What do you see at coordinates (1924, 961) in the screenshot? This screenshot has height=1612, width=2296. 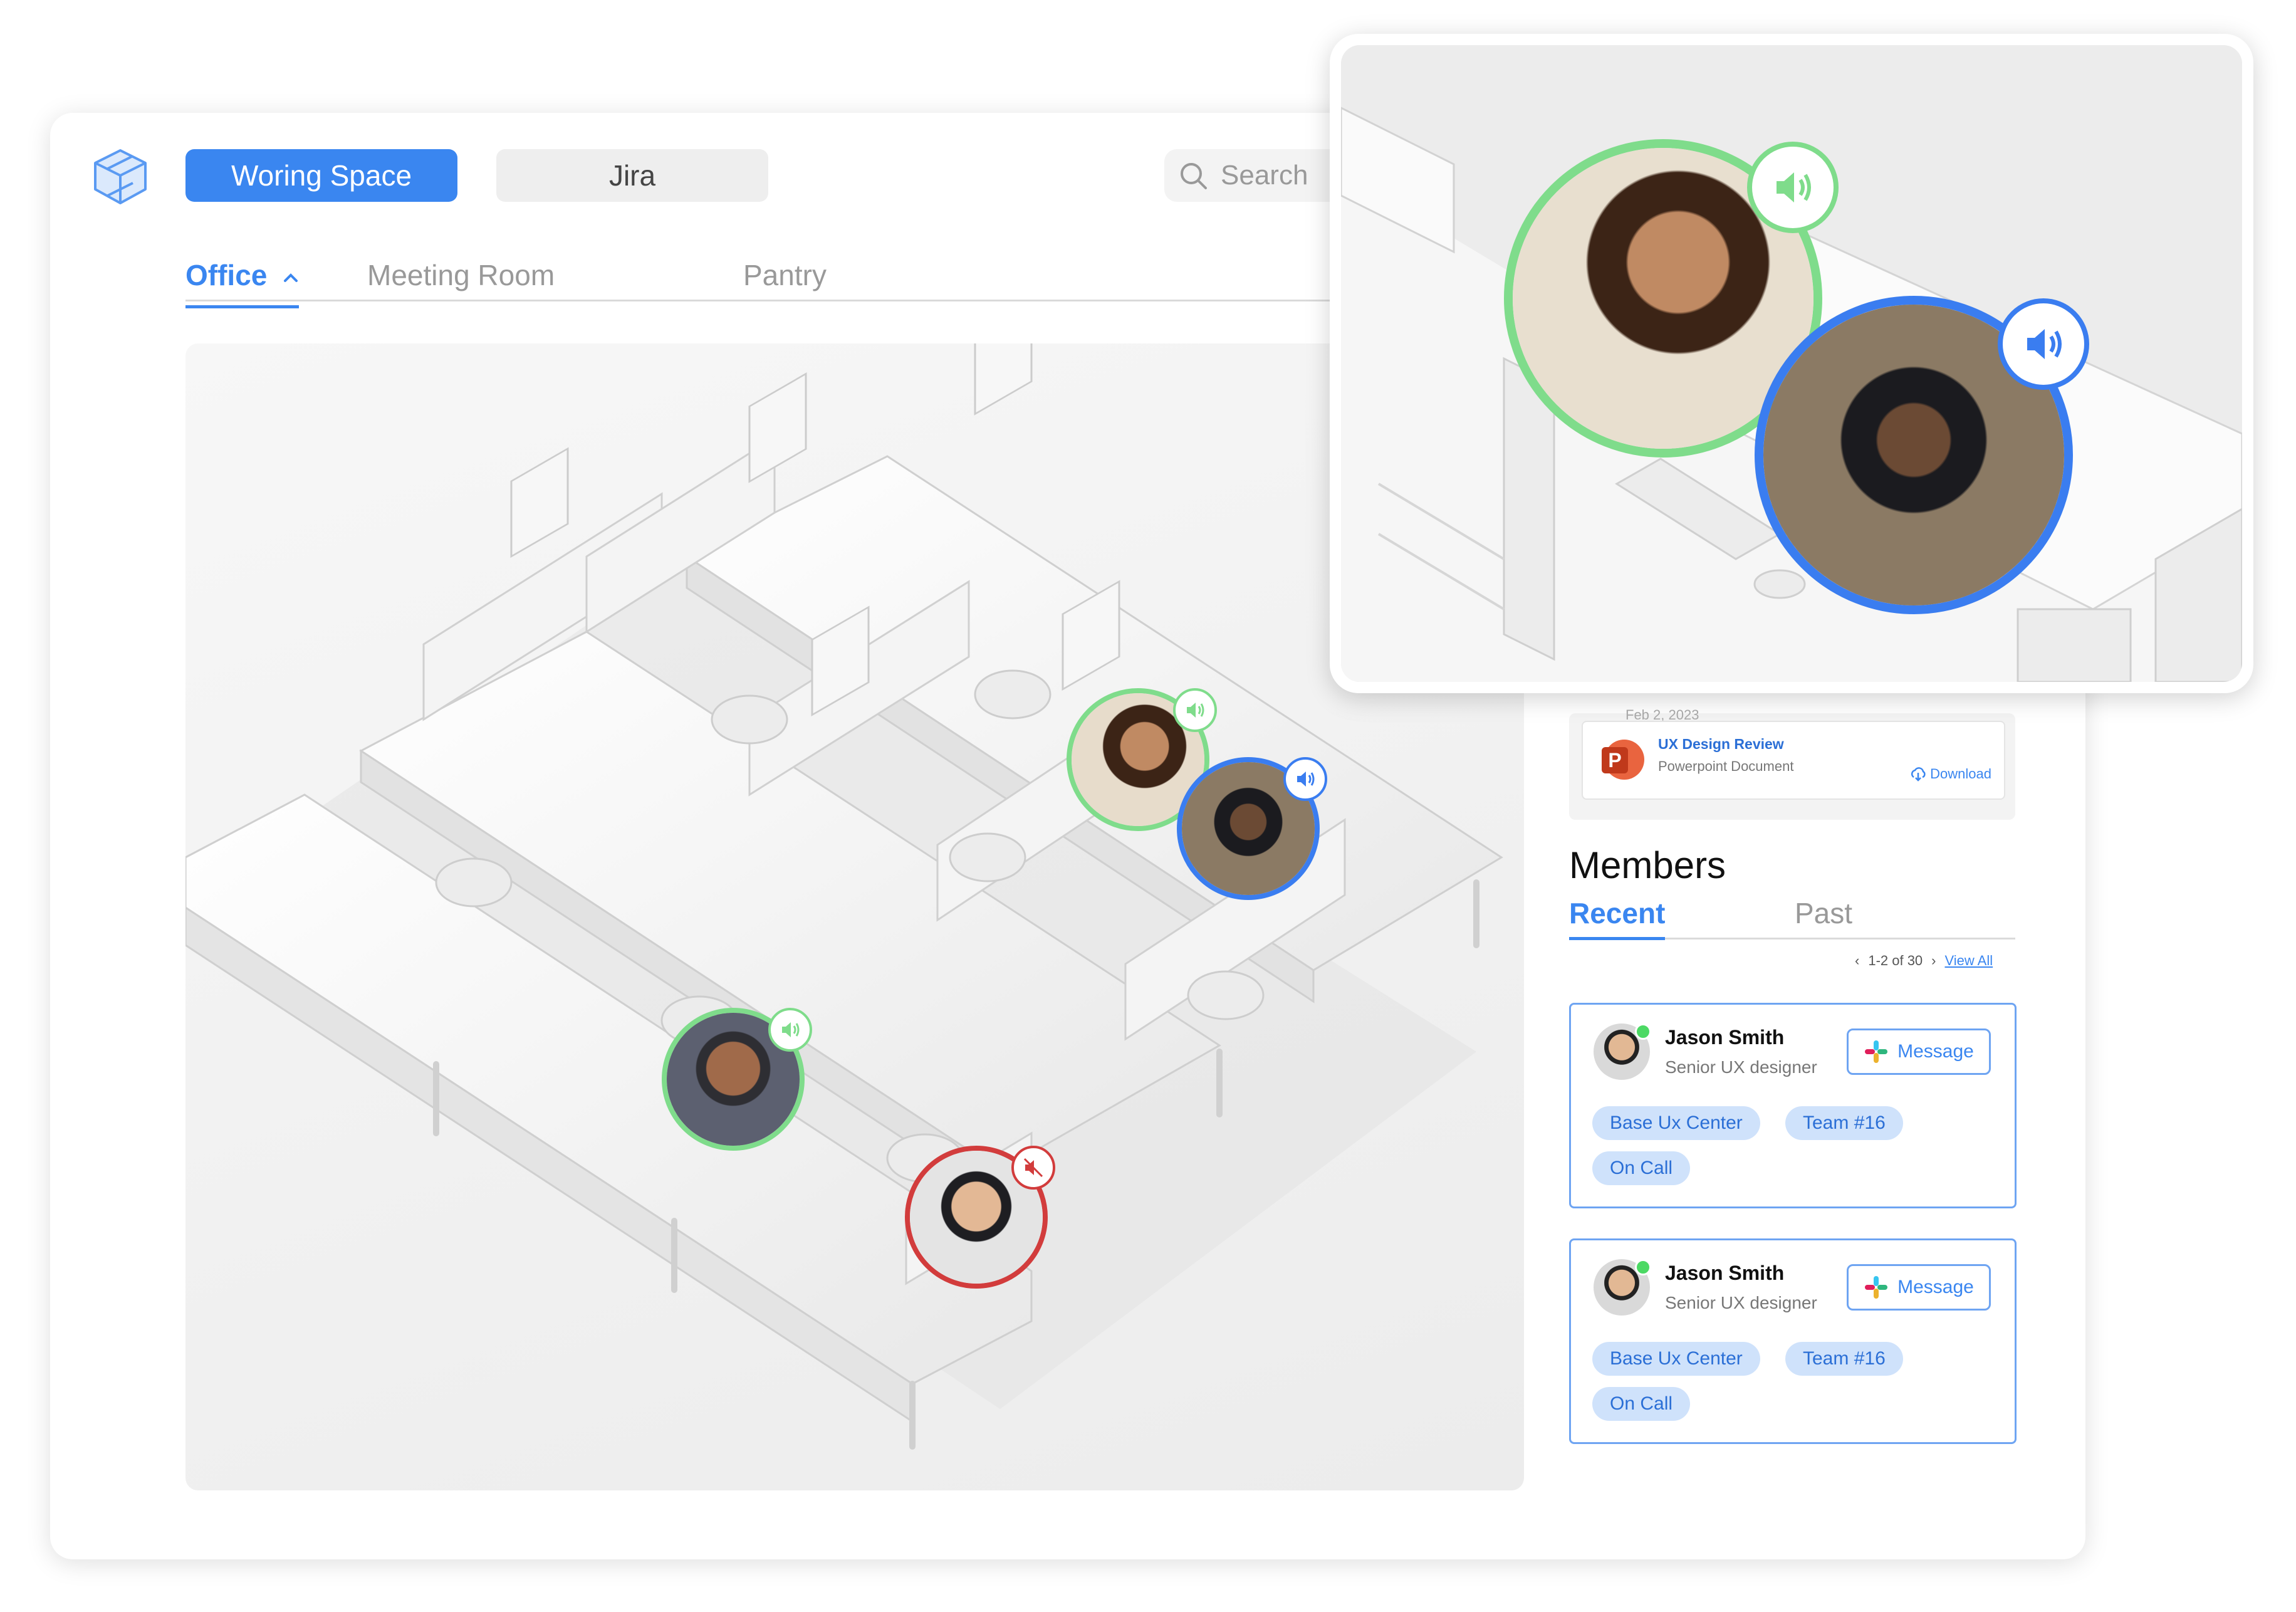 I see `members-pager: ‹ 1-2 of 30 › View All` at bounding box center [1924, 961].